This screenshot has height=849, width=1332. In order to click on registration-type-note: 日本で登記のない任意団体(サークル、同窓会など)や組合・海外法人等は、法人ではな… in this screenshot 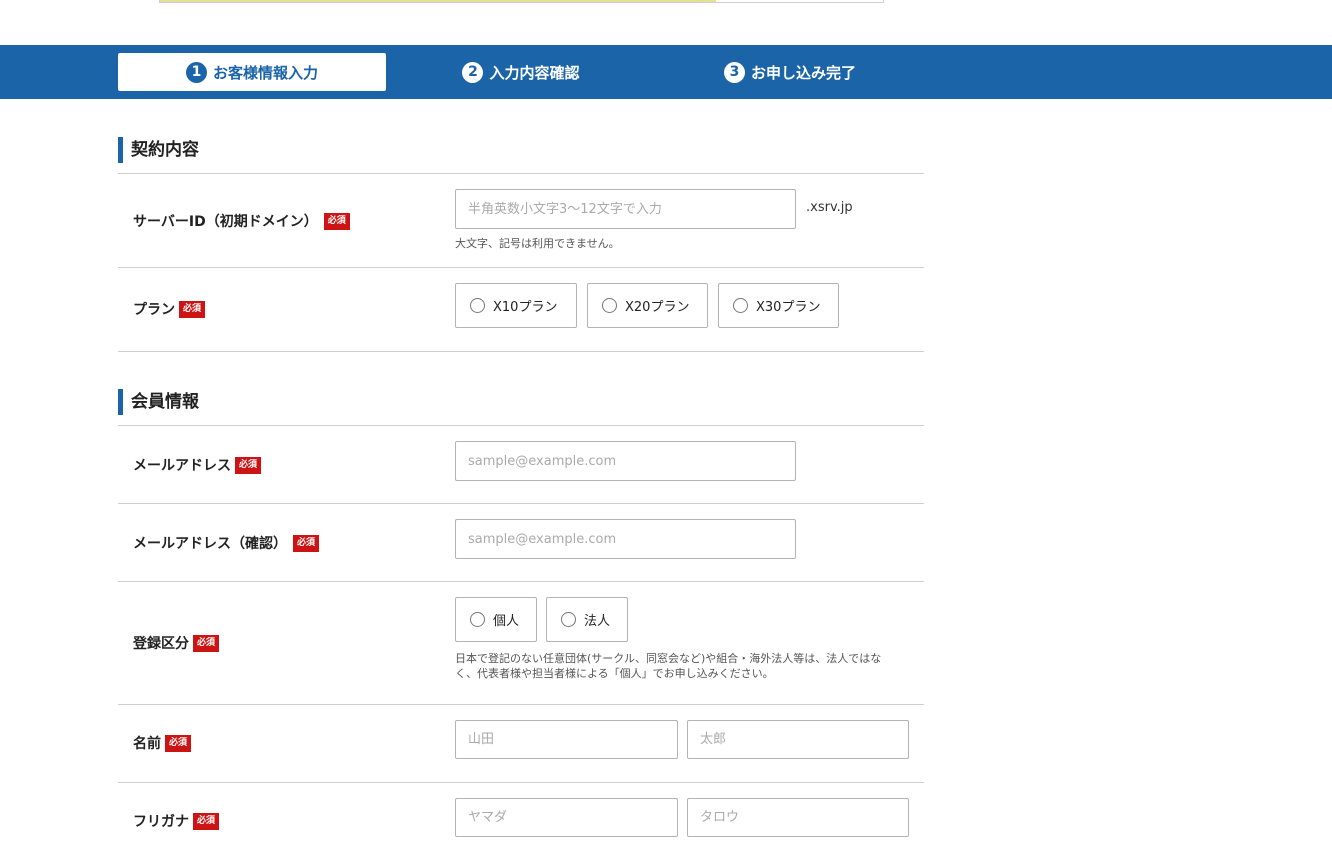, I will do `click(668, 666)`.